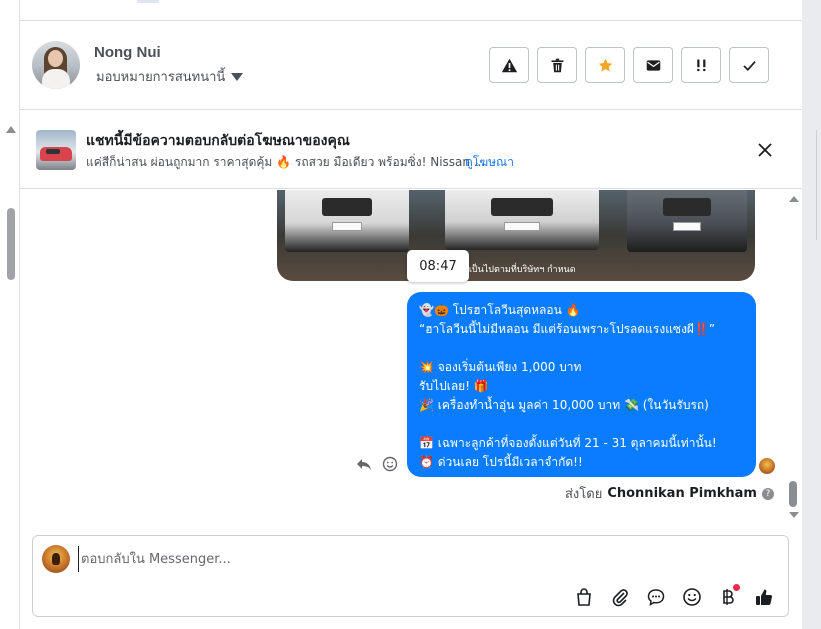  I want to click on report-spam-button, so click(509, 65).